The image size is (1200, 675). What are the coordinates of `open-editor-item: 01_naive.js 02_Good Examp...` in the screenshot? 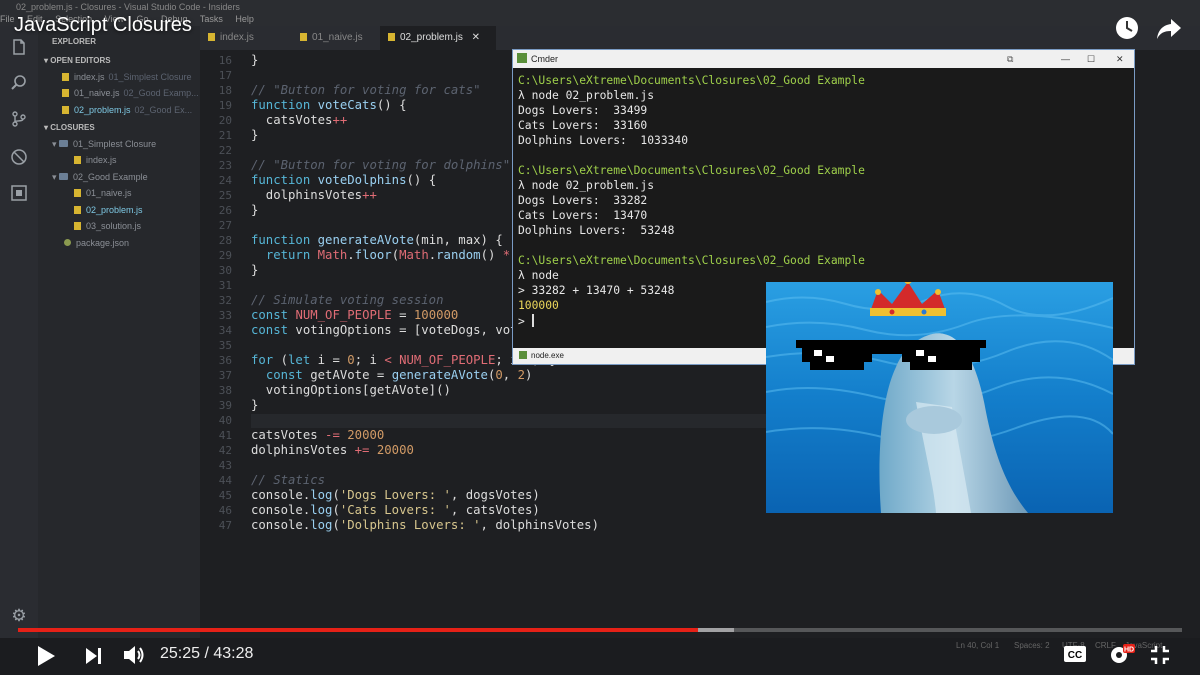 It's located at (130, 93).